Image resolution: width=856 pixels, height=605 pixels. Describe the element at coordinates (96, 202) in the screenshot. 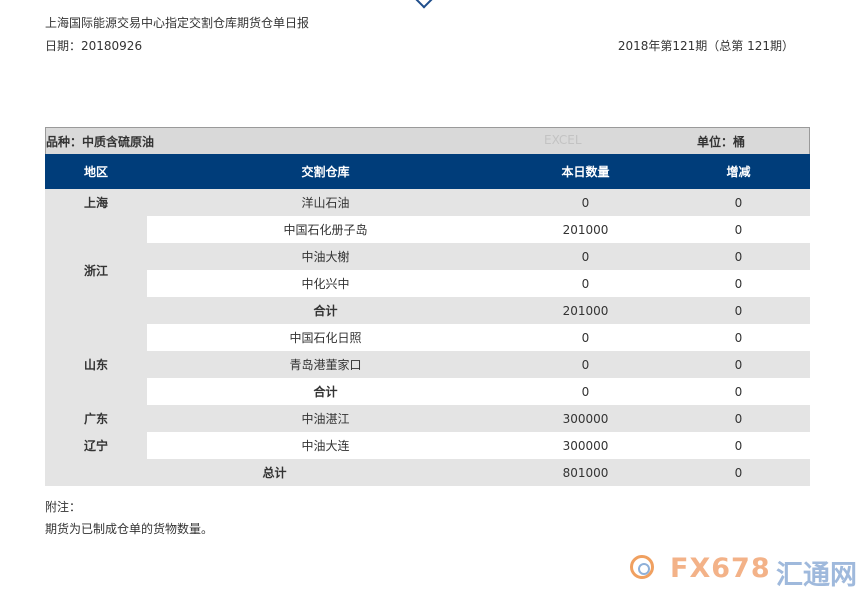

I see `region-cell-shanghai: 上海` at that location.